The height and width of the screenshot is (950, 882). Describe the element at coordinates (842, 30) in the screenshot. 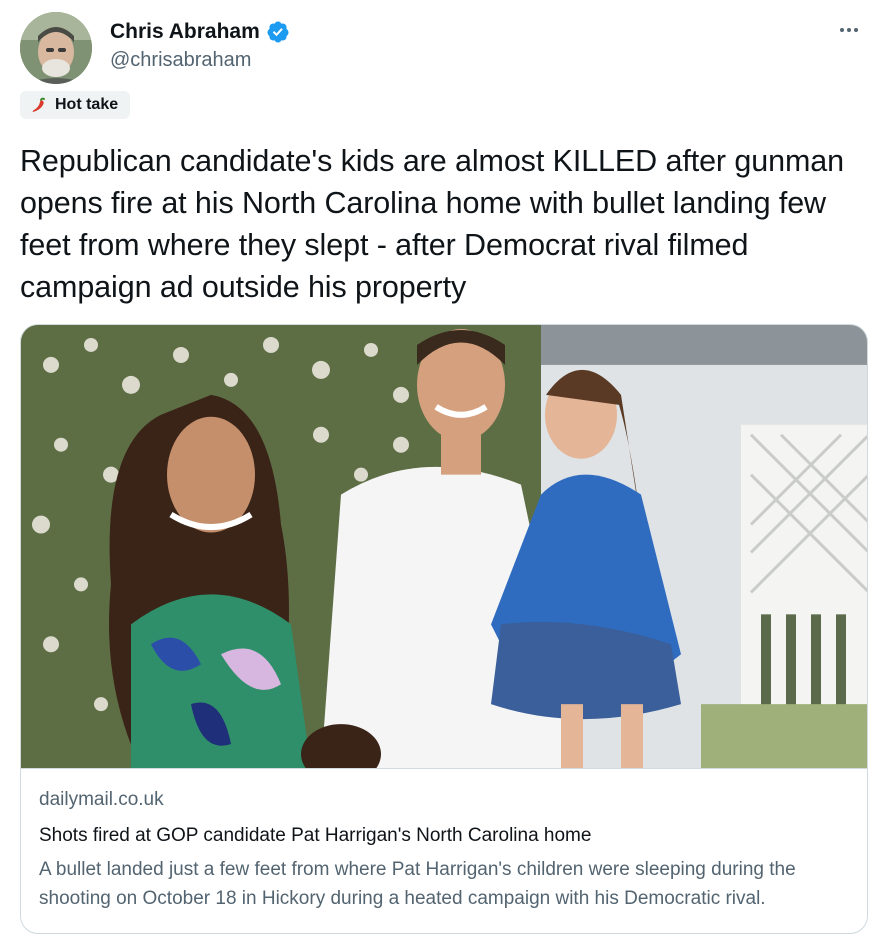

I see `more-dots-icon` at that location.